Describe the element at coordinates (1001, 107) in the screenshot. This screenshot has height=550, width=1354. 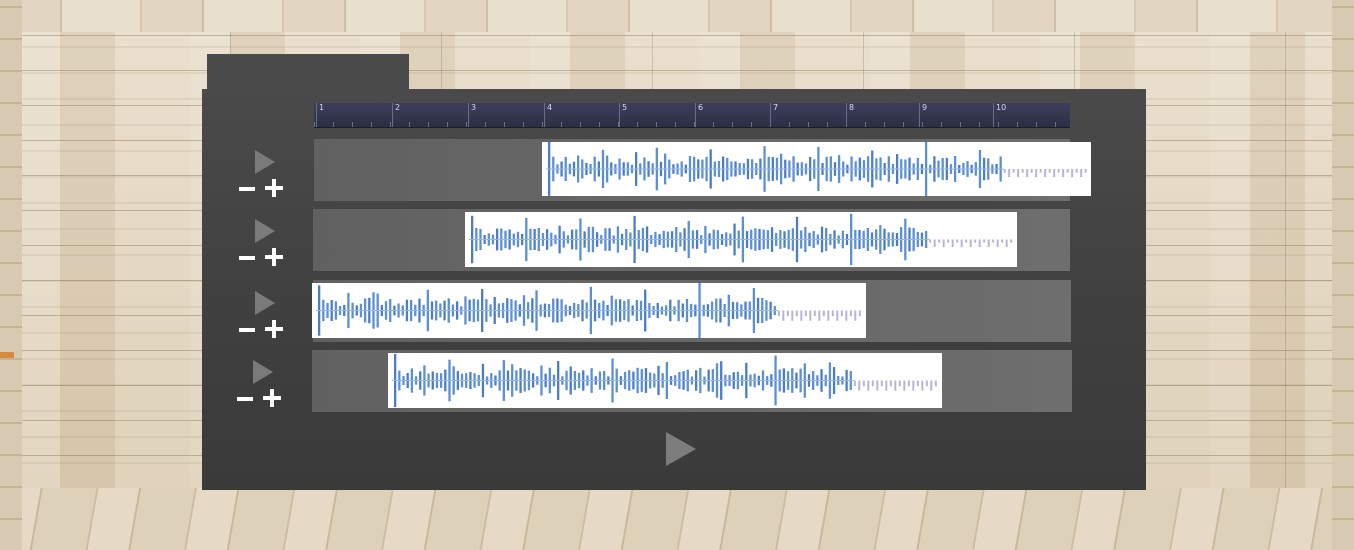
I see `ruler-label: 10` at that location.